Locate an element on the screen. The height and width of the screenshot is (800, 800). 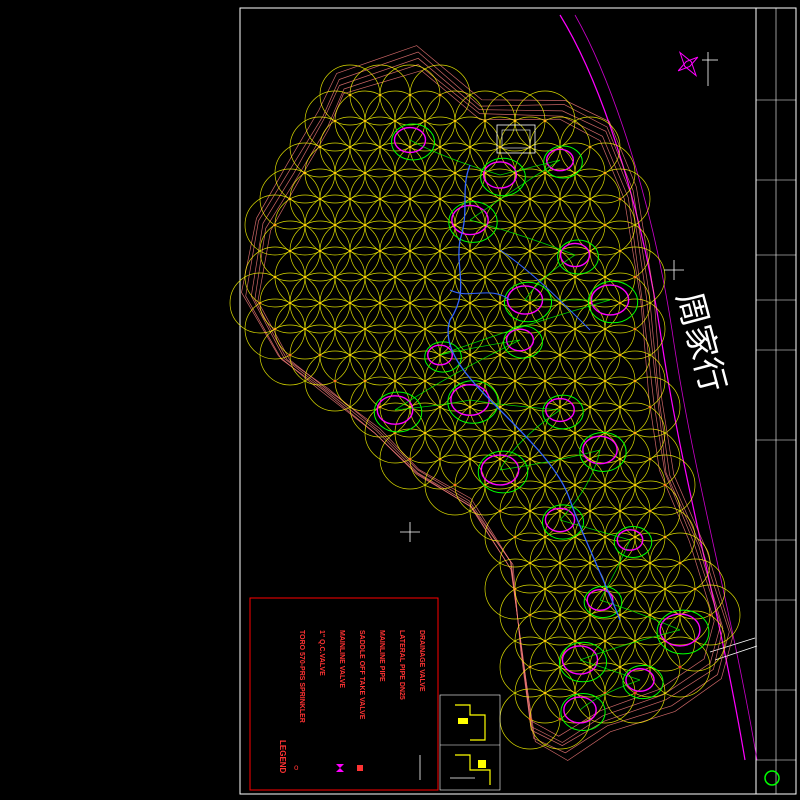
legend-item-label: TORO 570-PRS SPRINKLER is located at coordinates (301, 676).